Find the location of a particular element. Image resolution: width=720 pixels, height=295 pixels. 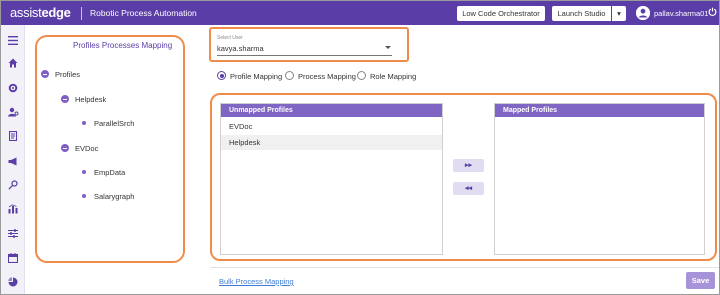

launch-studio-button: Launch Studio is located at coordinates (581, 13).